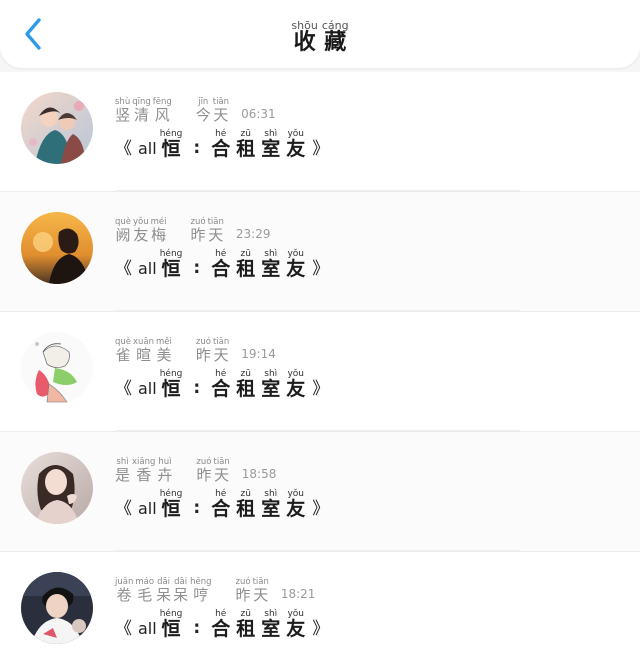  I want to click on author-name: què 雀 xuān 暄 měi 美, so click(144, 350).